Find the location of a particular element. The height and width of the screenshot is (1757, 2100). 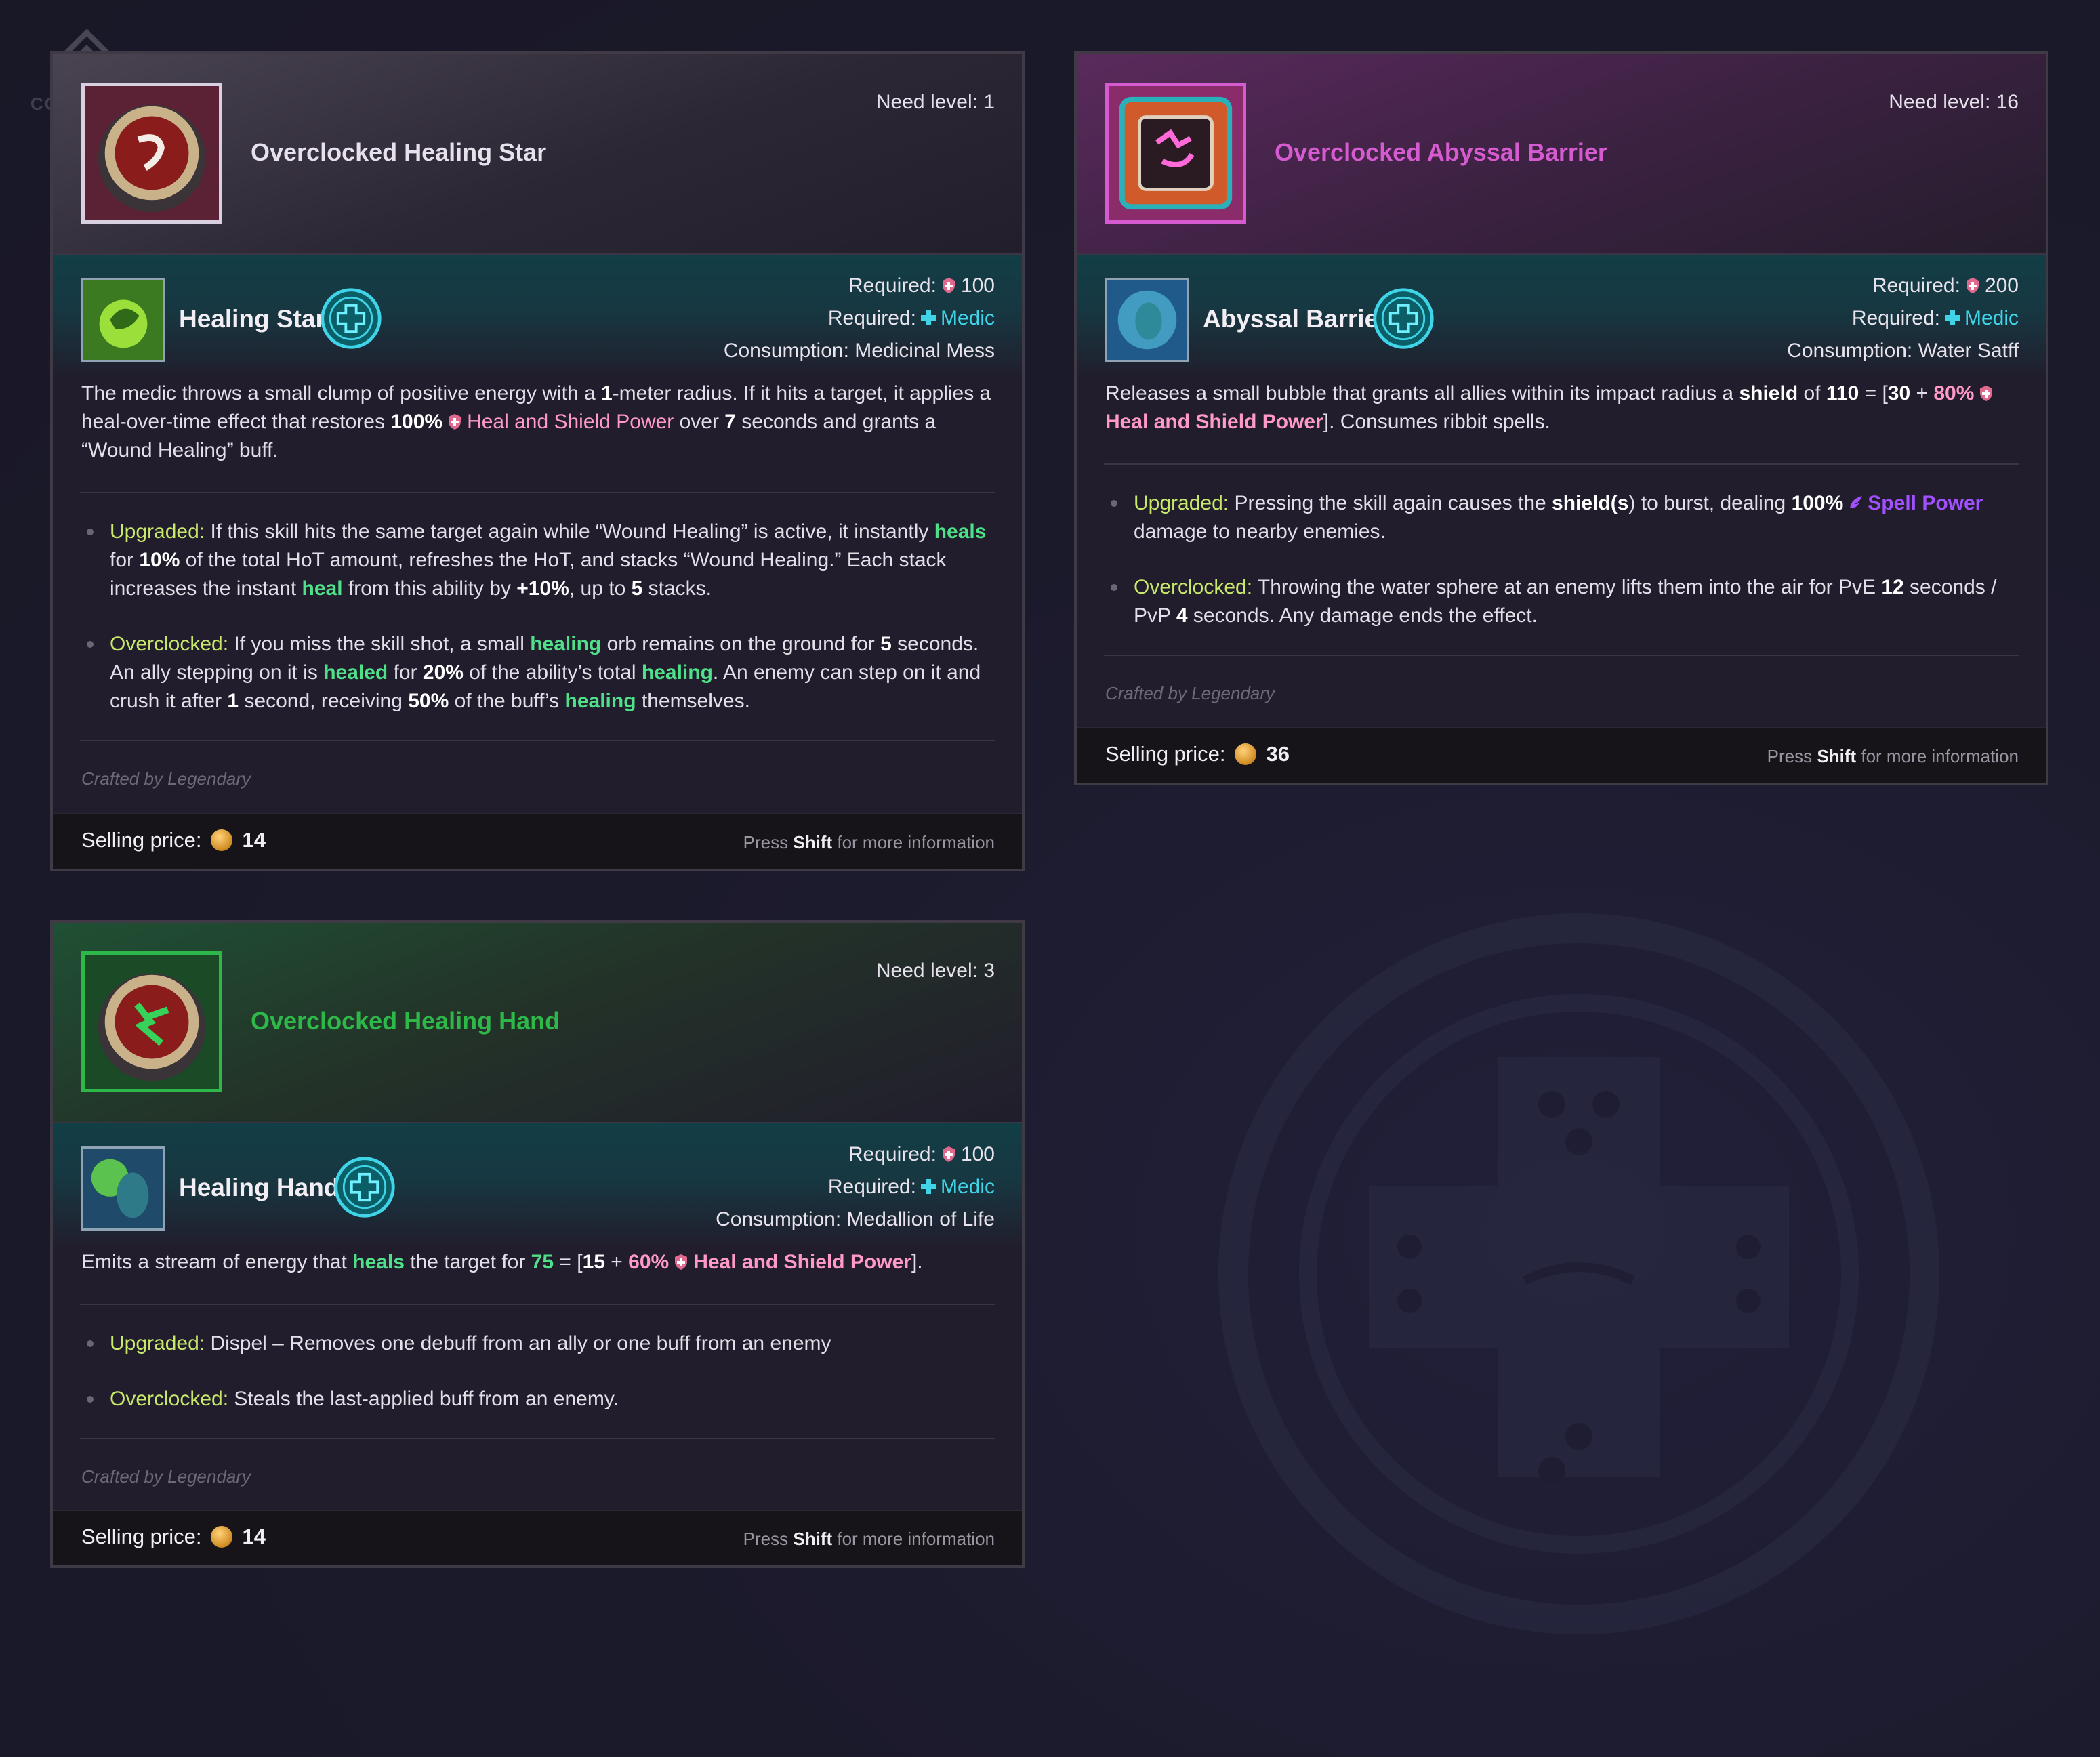

desc-text: ]. Consumes ribbit spells. is located at coordinates (1436, 422).